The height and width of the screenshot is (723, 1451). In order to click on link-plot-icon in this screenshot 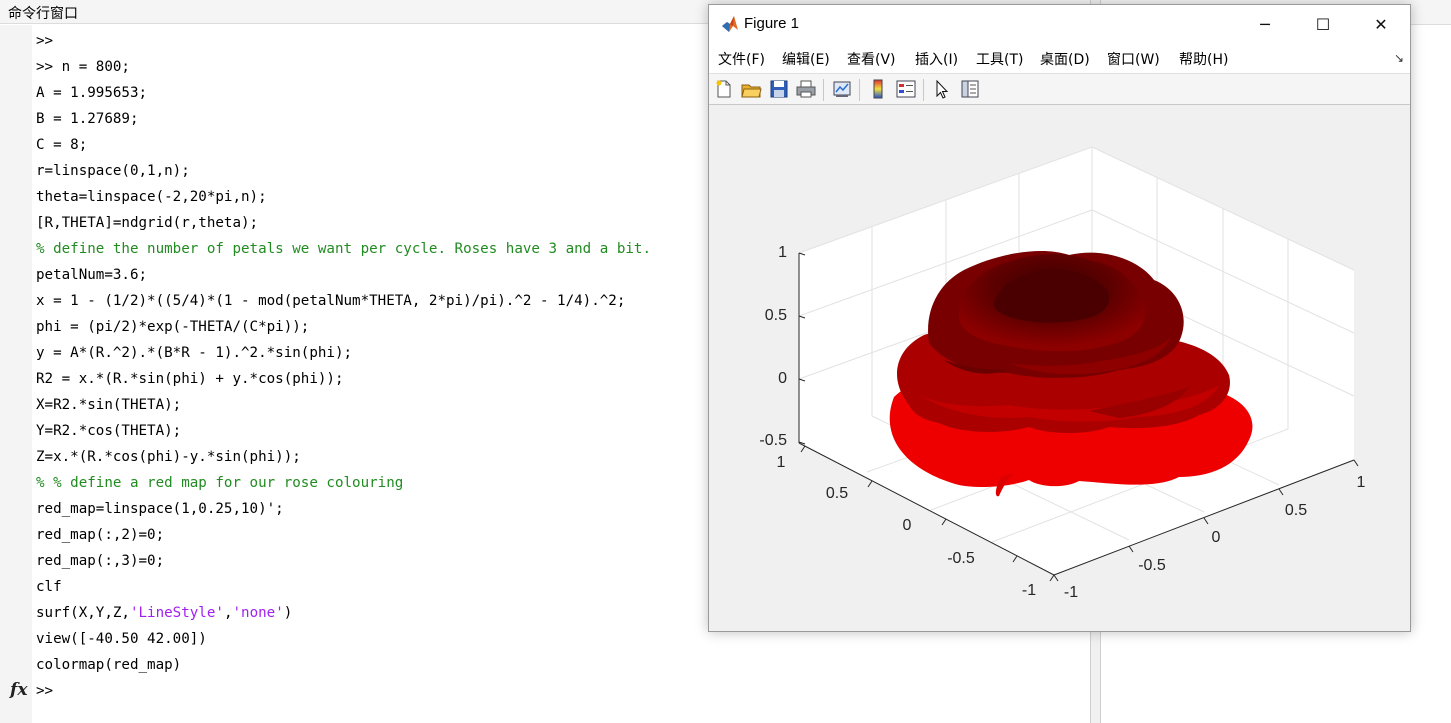, I will do `click(842, 89)`.